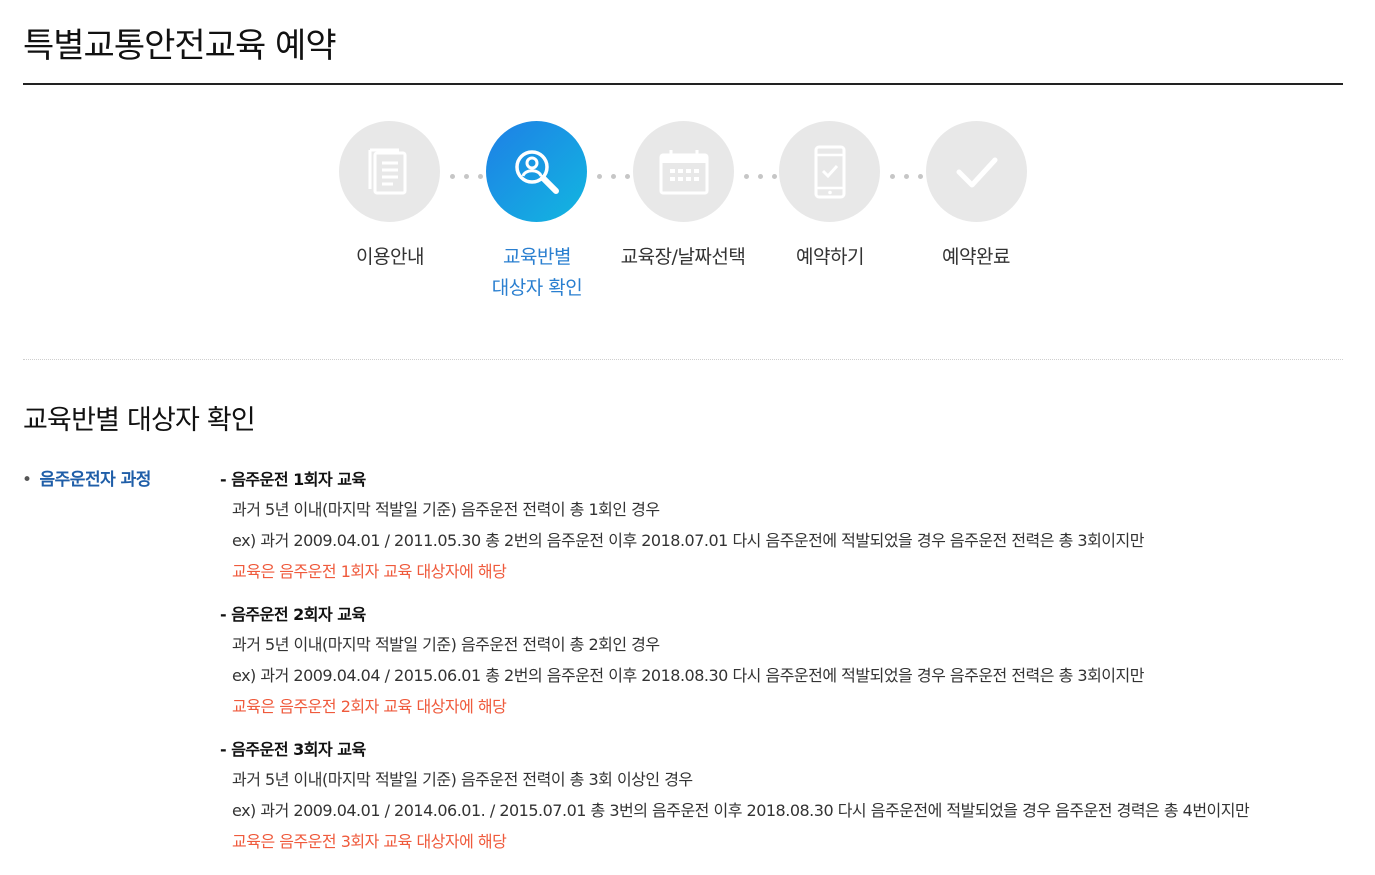  Describe the element at coordinates (369, 706) in the screenshot. I see `item-note: 교육은 음주운전 2회자 교육 대상자에 해당` at that location.